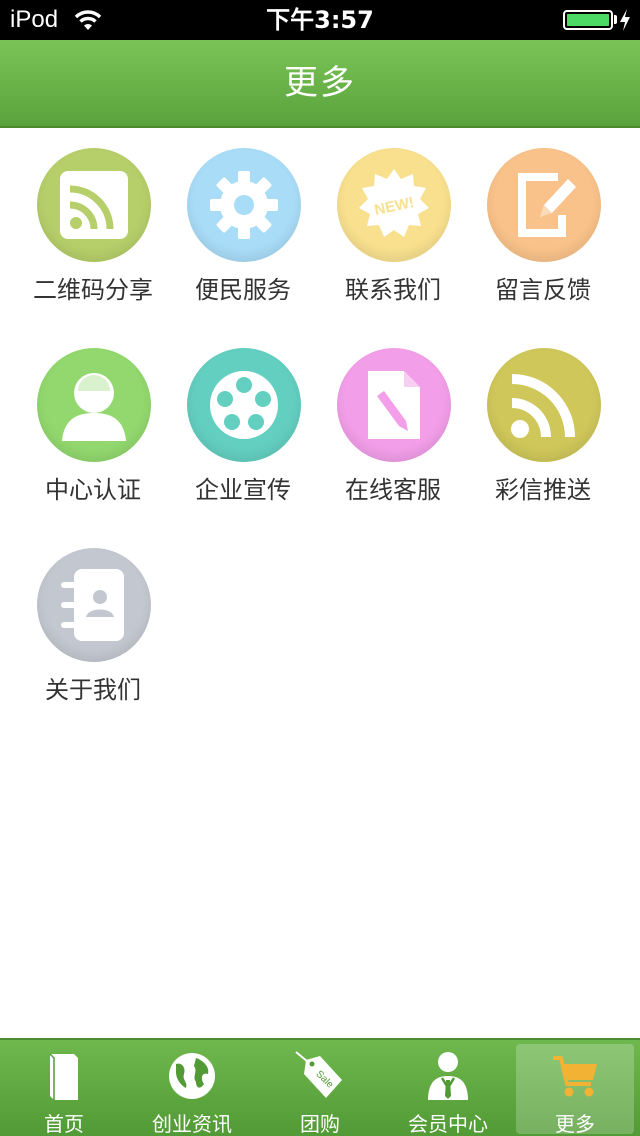 Image resolution: width=640 pixels, height=1136 pixels. What do you see at coordinates (320, 1124) in the screenshot?
I see `tab-label: 团购` at bounding box center [320, 1124].